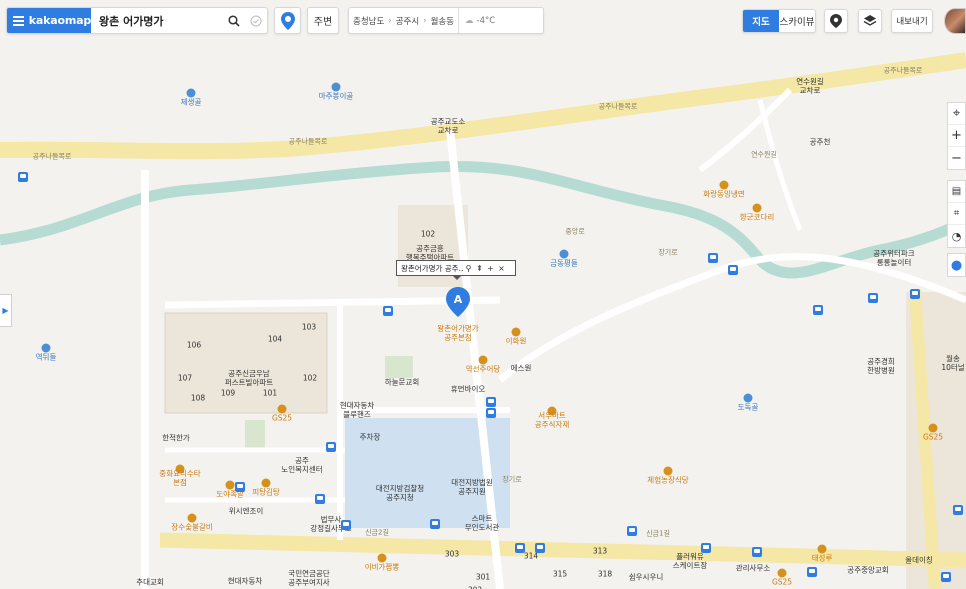  I want to click on breadcrumb-city: 공주시, so click(407, 21).